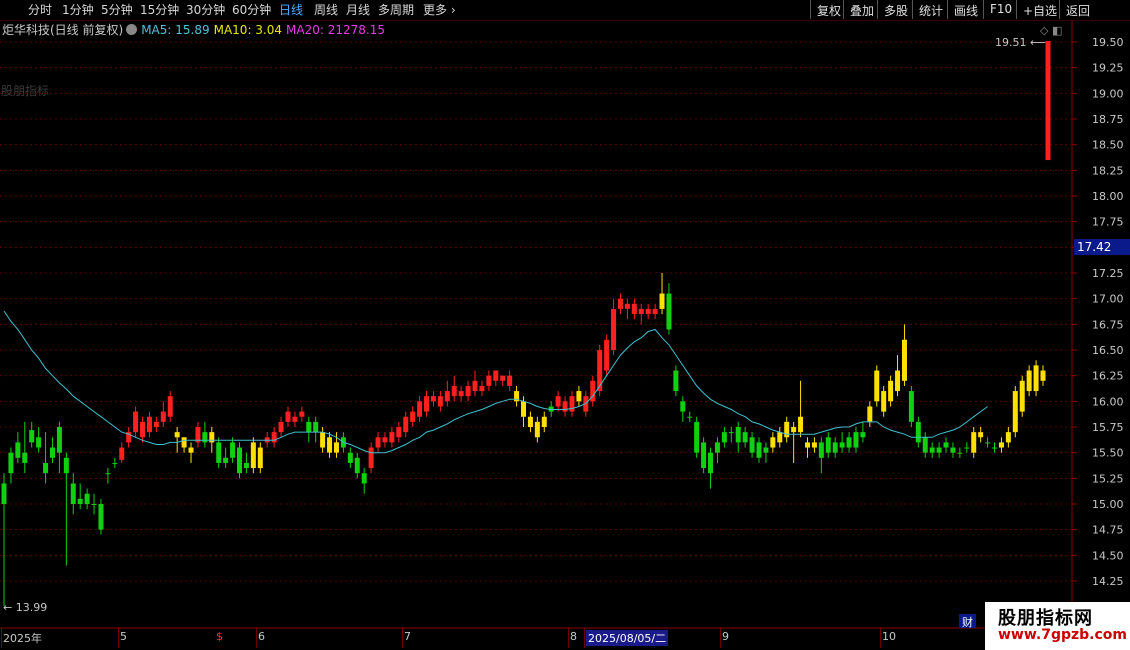 This screenshot has height=650, width=1130. What do you see at coordinates (335, 30) in the screenshot?
I see `ma-label-2: MA20: 21278.15` at bounding box center [335, 30].